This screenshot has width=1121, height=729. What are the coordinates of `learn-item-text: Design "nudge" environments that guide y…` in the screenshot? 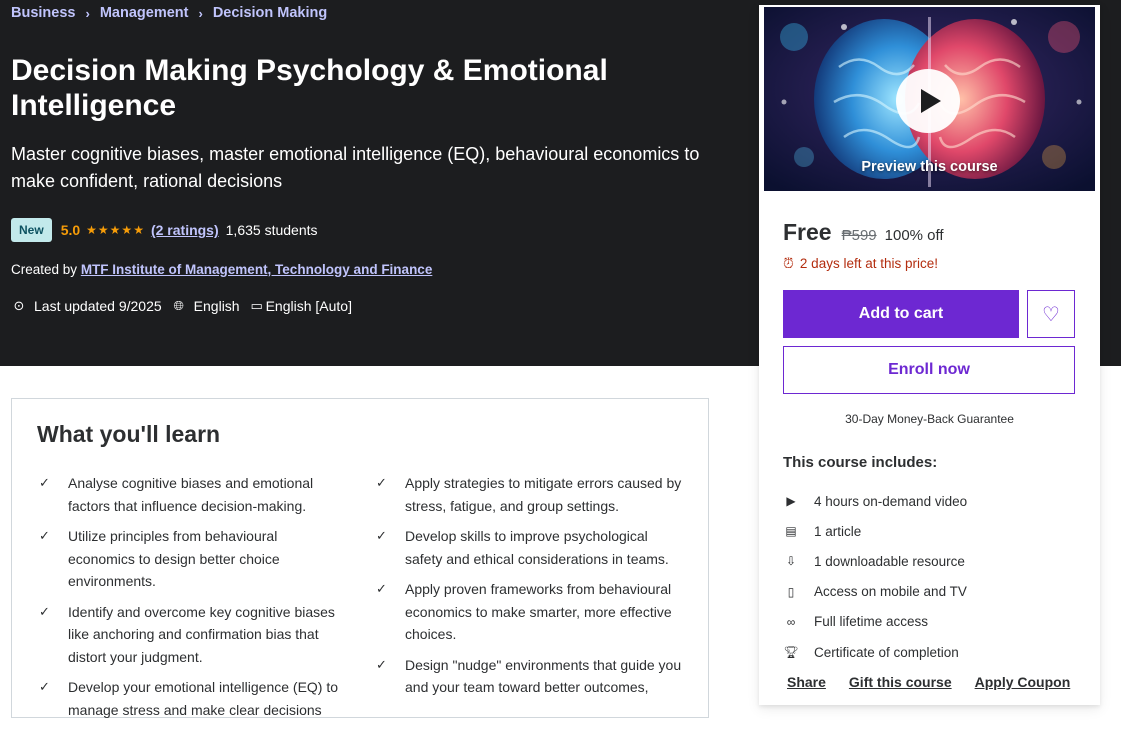 It's located at (543, 676).